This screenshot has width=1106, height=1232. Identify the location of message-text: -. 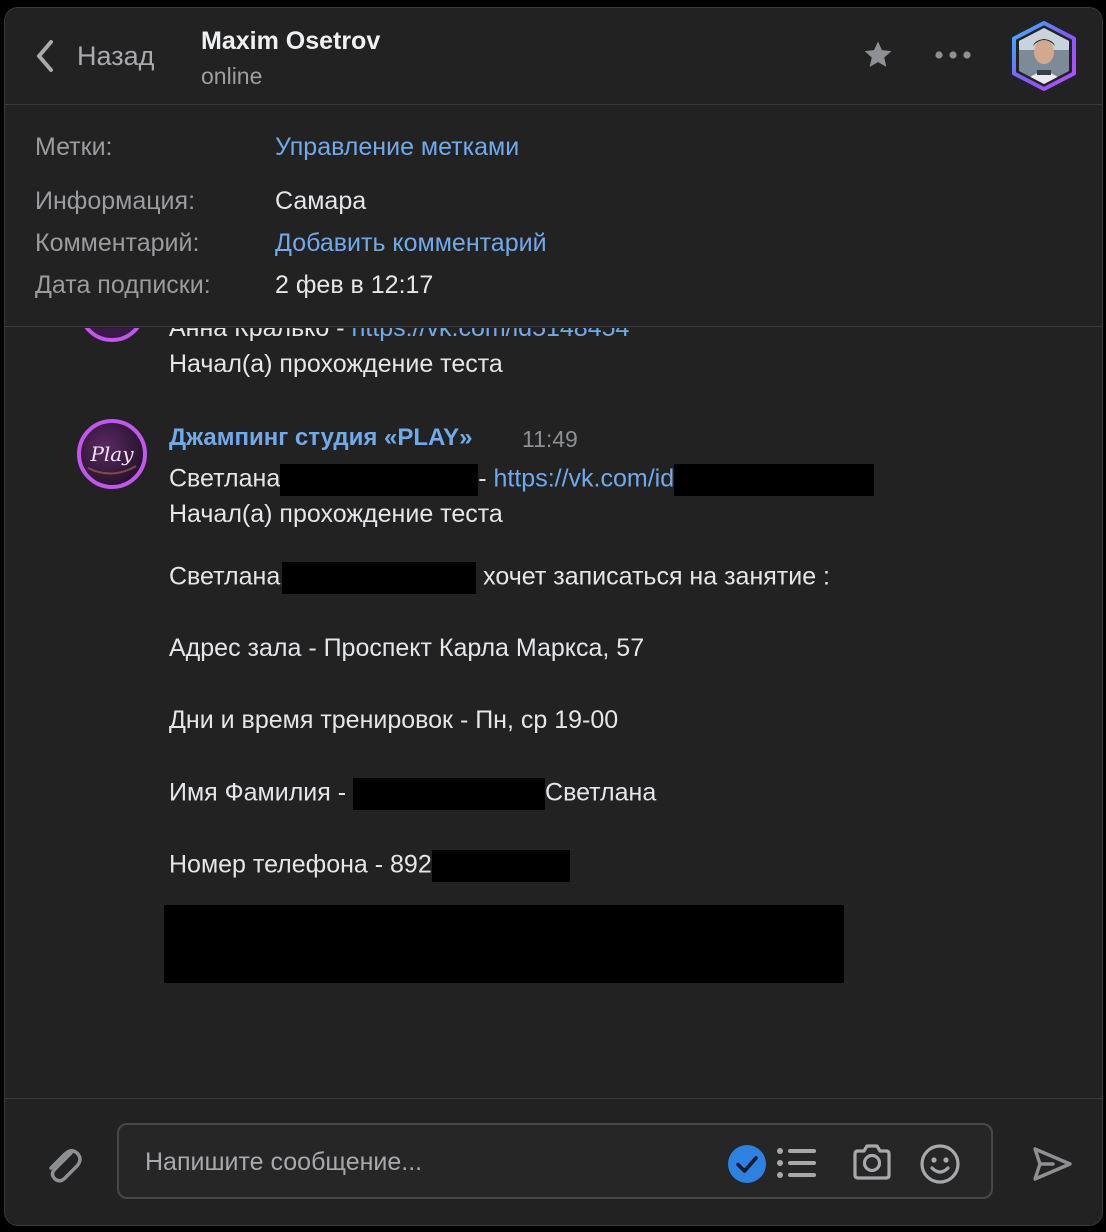
(486, 478).